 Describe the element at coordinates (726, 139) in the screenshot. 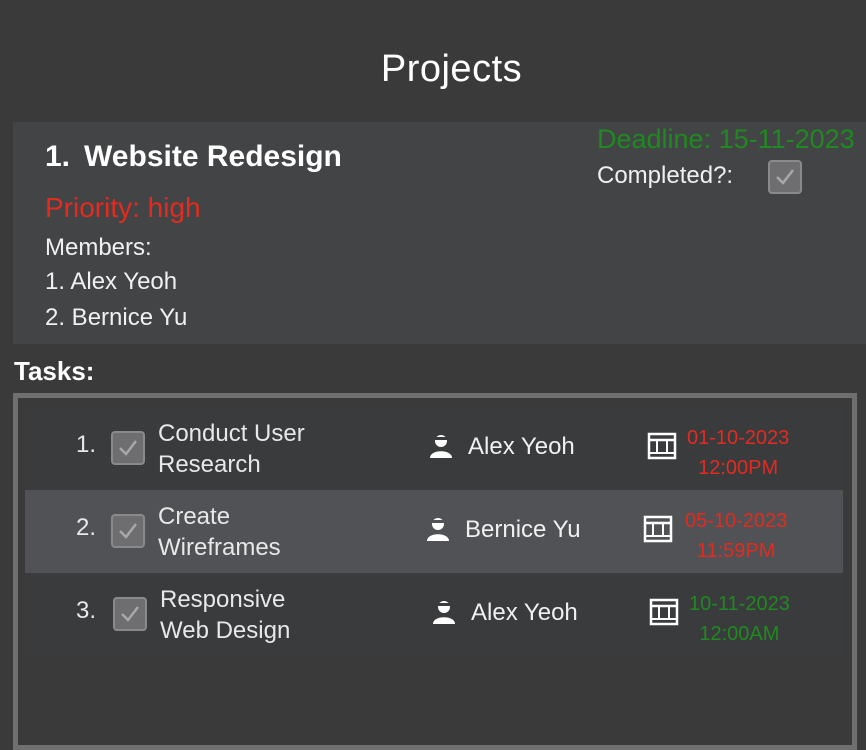

I see `project-deadline: Deadline: 15-11-2023` at that location.